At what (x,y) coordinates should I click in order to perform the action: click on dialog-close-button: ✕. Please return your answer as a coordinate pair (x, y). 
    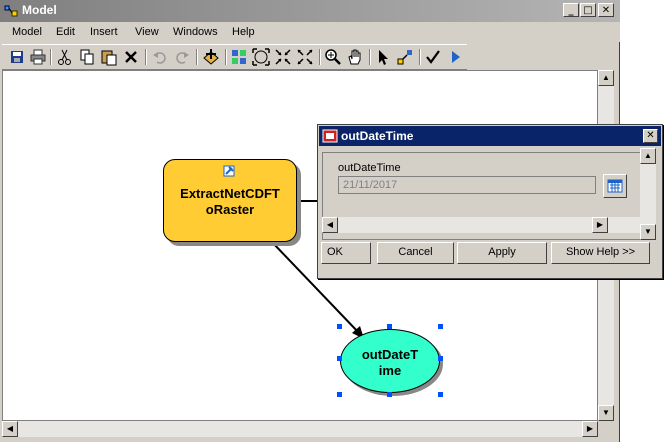
    Looking at the image, I should click on (650, 136).